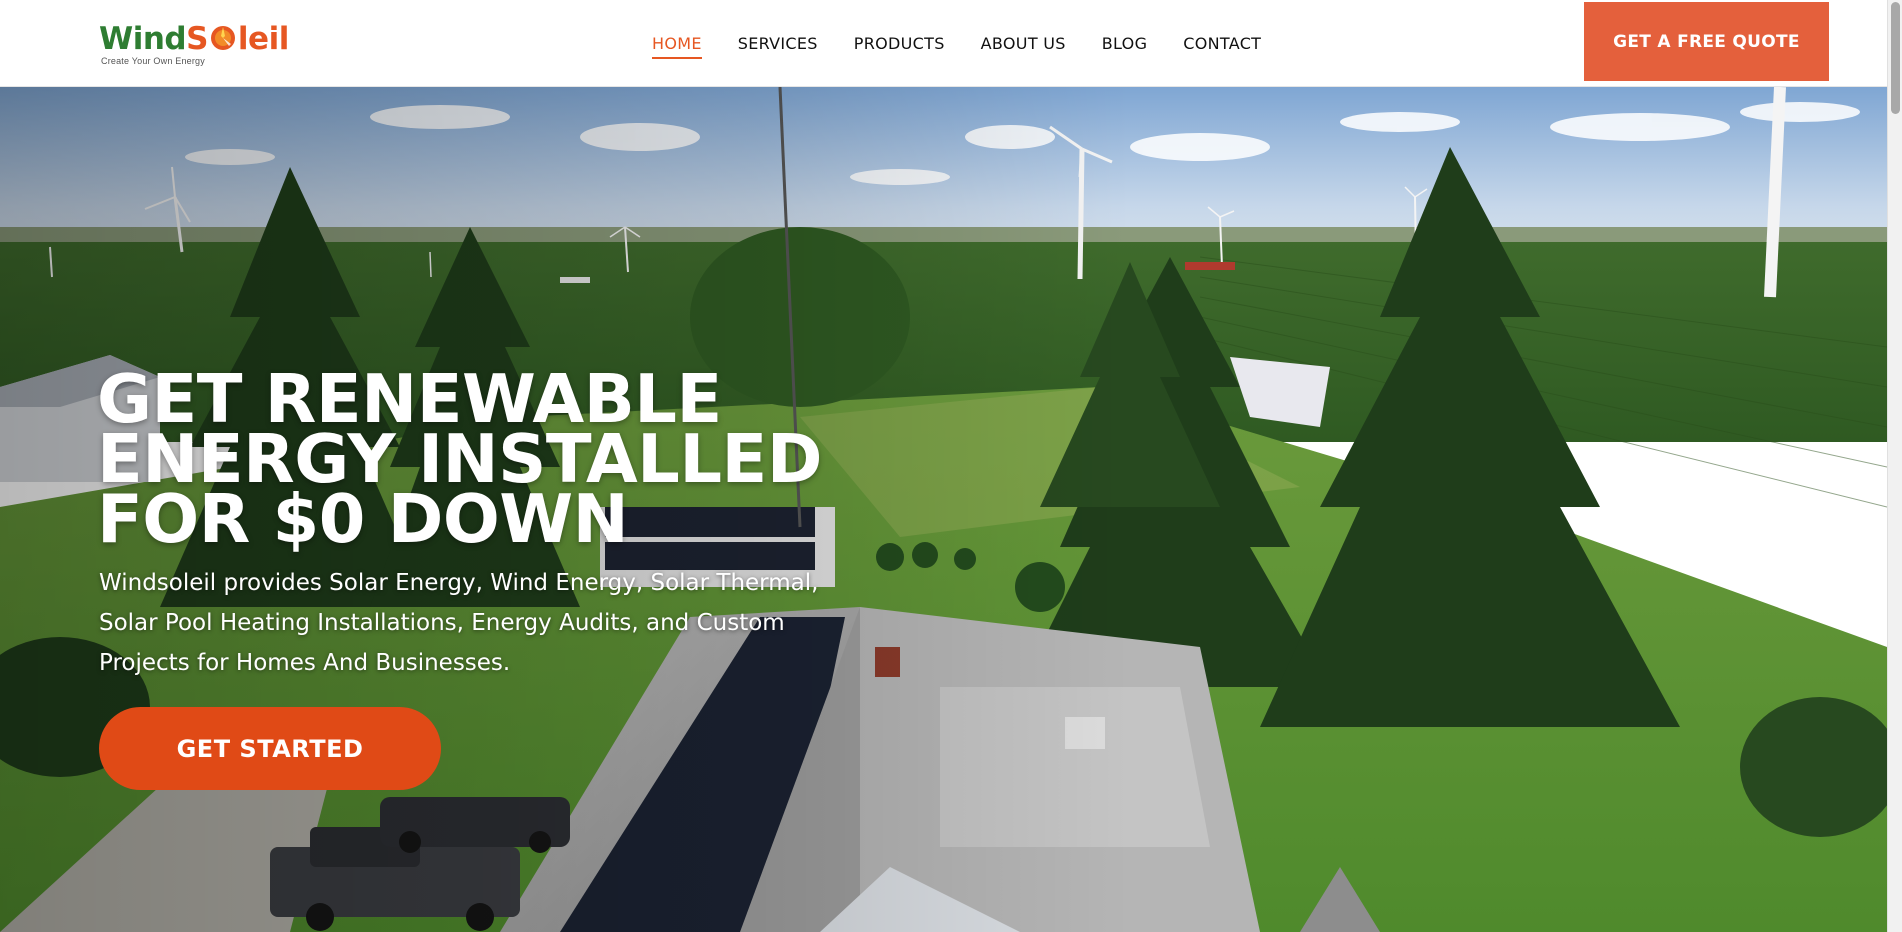 Image resolution: width=1902 pixels, height=932 pixels. I want to click on site-logo: WindS leil Create Your Own Energy, so click(194, 46).